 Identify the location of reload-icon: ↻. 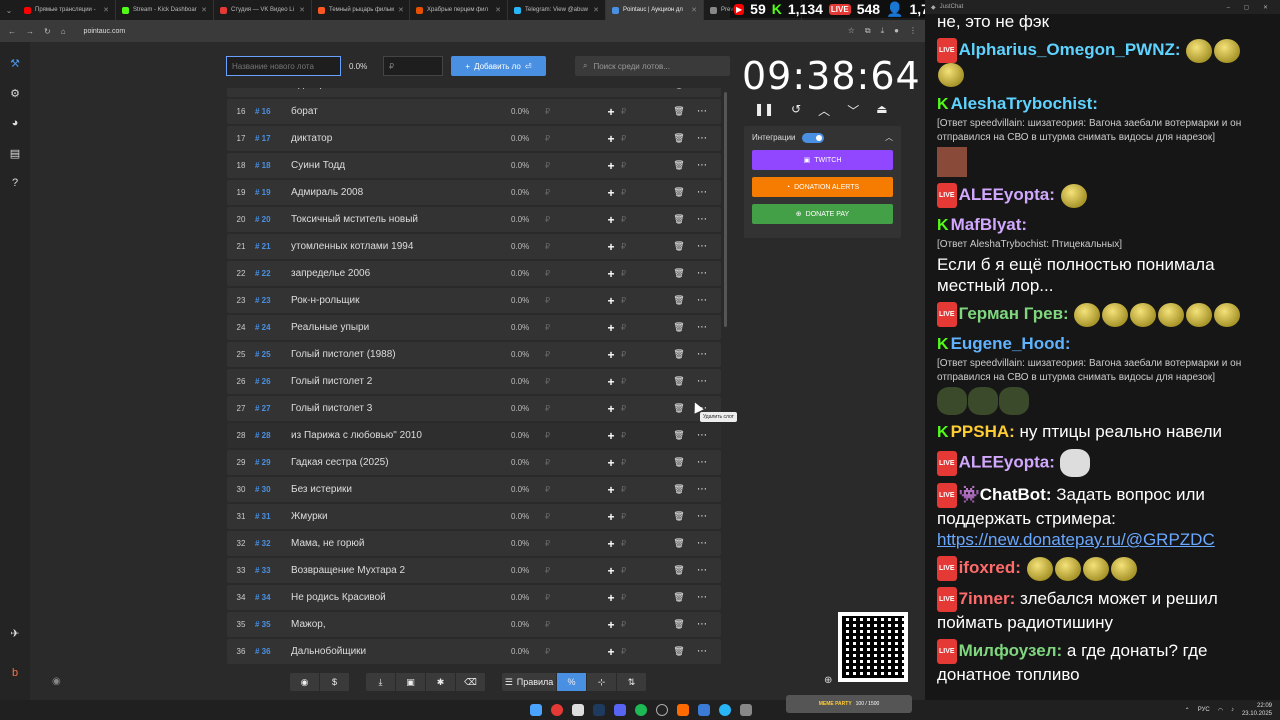
(47, 31).